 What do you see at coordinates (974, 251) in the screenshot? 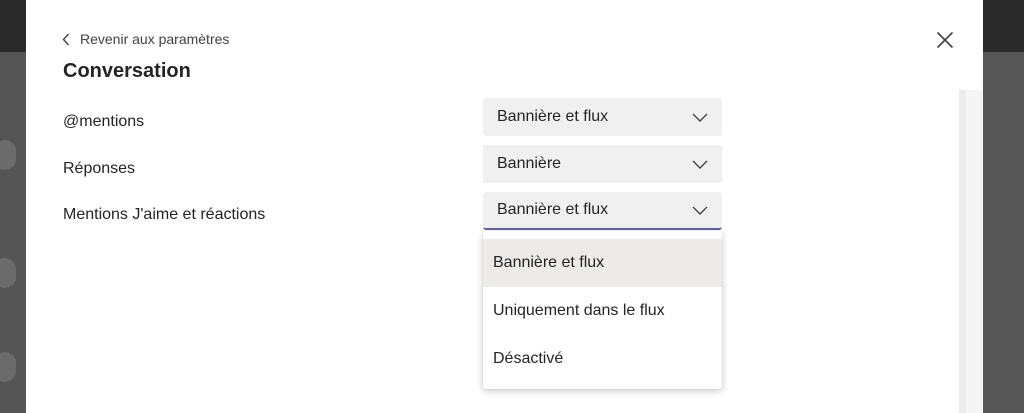
I see `panel-edge` at bounding box center [974, 251].